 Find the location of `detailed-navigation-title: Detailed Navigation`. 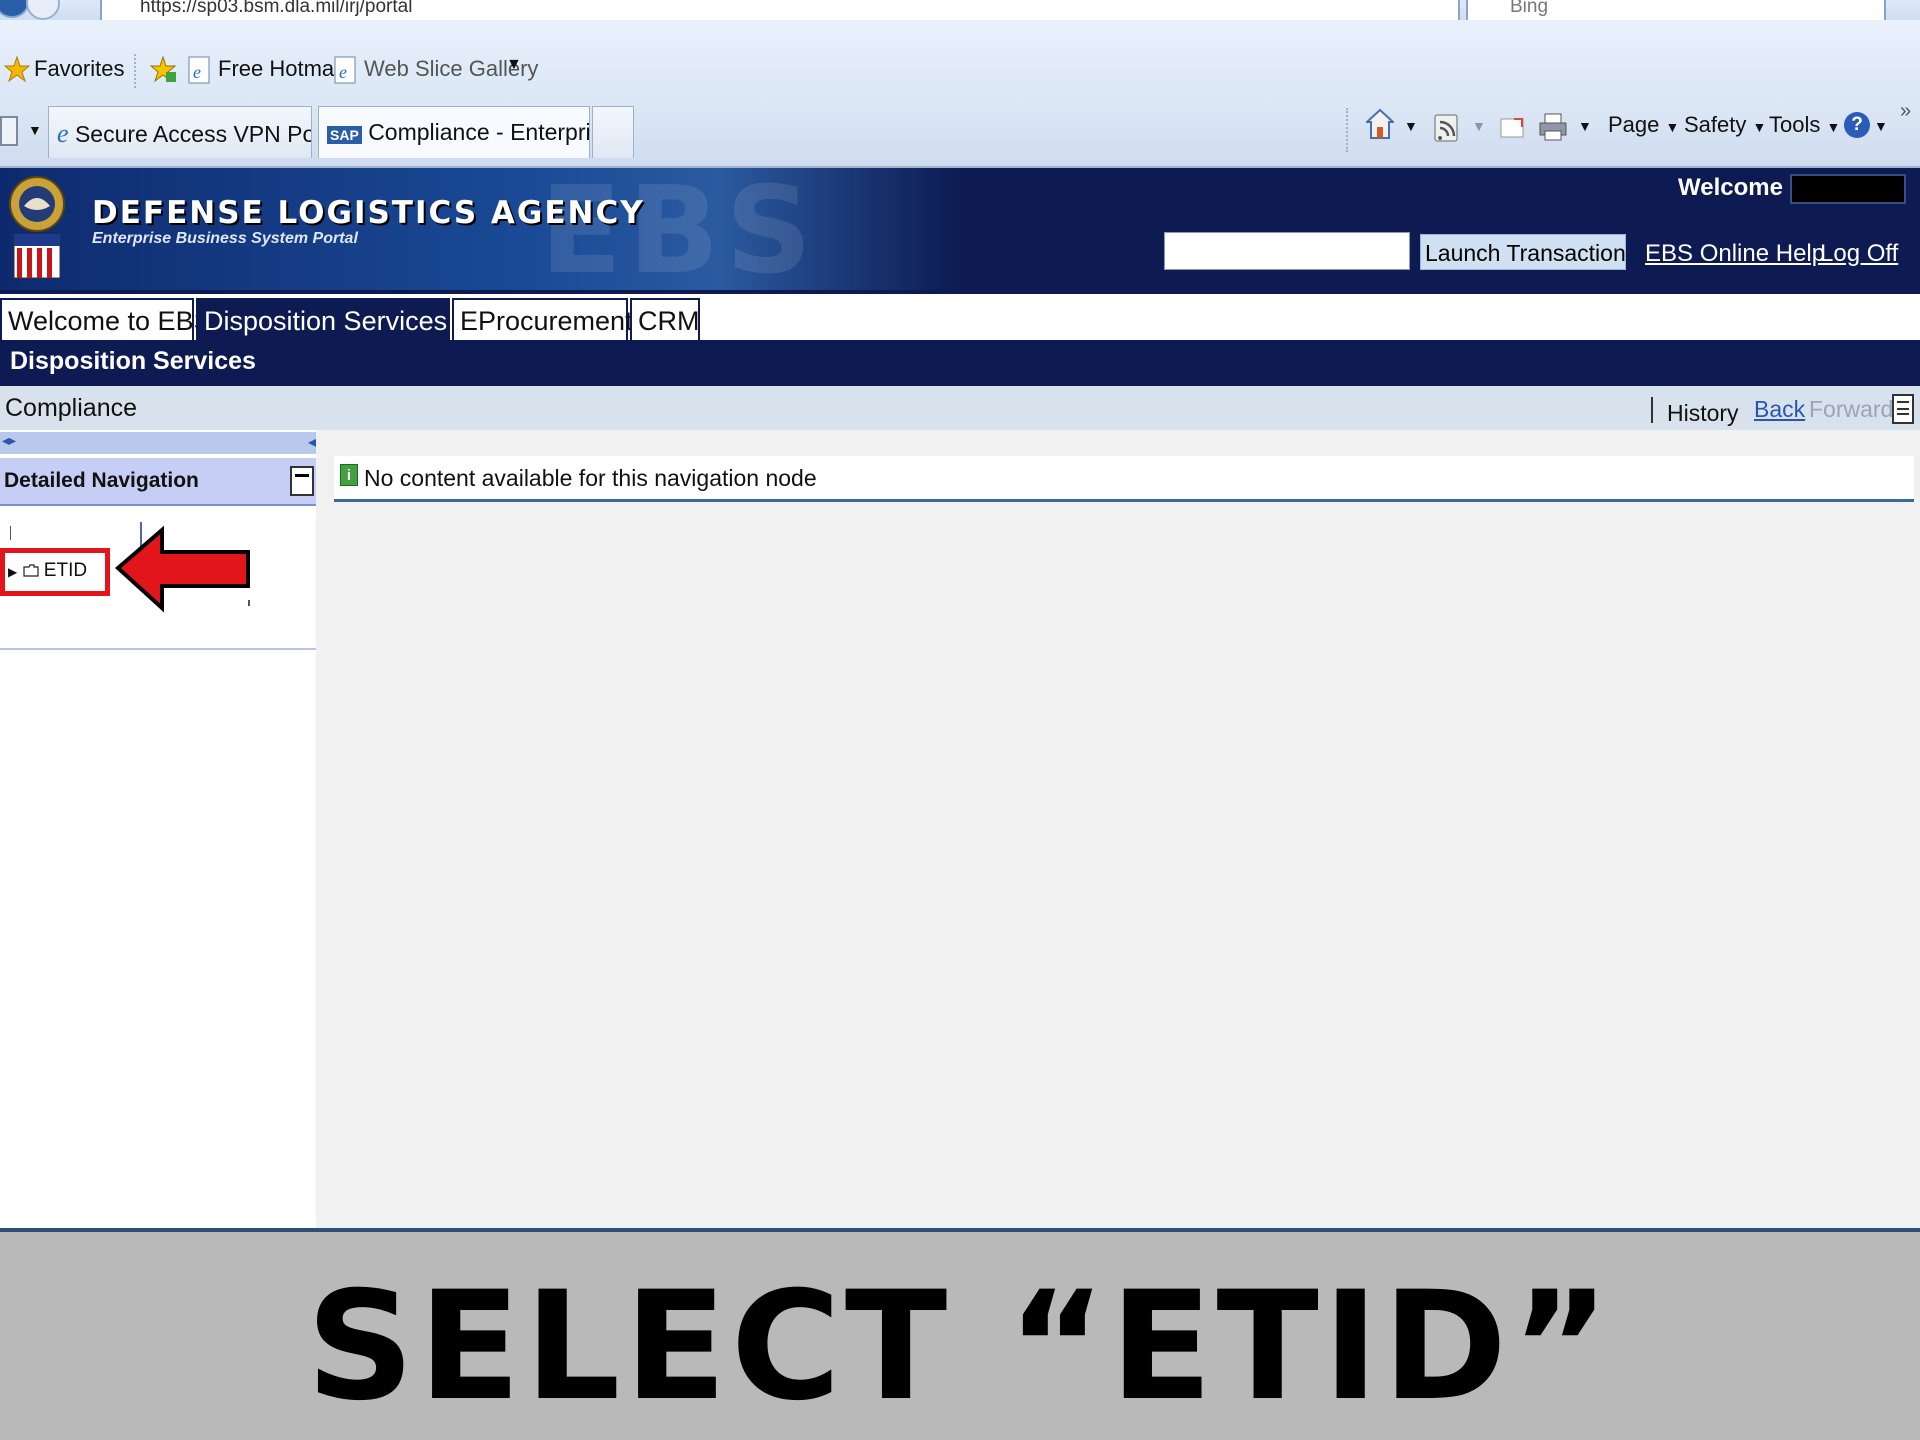

detailed-navigation-title: Detailed Navigation is located at coordinates (101, 480).